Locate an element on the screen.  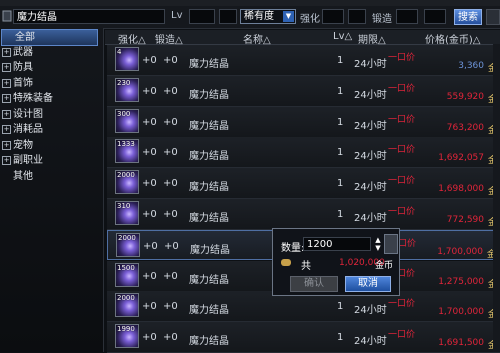
forge-min-input is located at coordinates (407, 16).